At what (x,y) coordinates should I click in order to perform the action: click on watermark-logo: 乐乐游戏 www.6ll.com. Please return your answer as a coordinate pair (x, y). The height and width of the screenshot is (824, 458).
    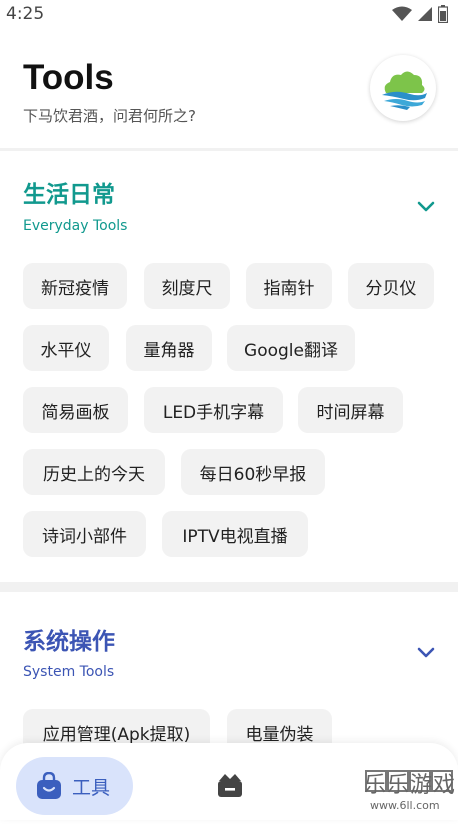
    Looking at the image, I should click on (409, 792).